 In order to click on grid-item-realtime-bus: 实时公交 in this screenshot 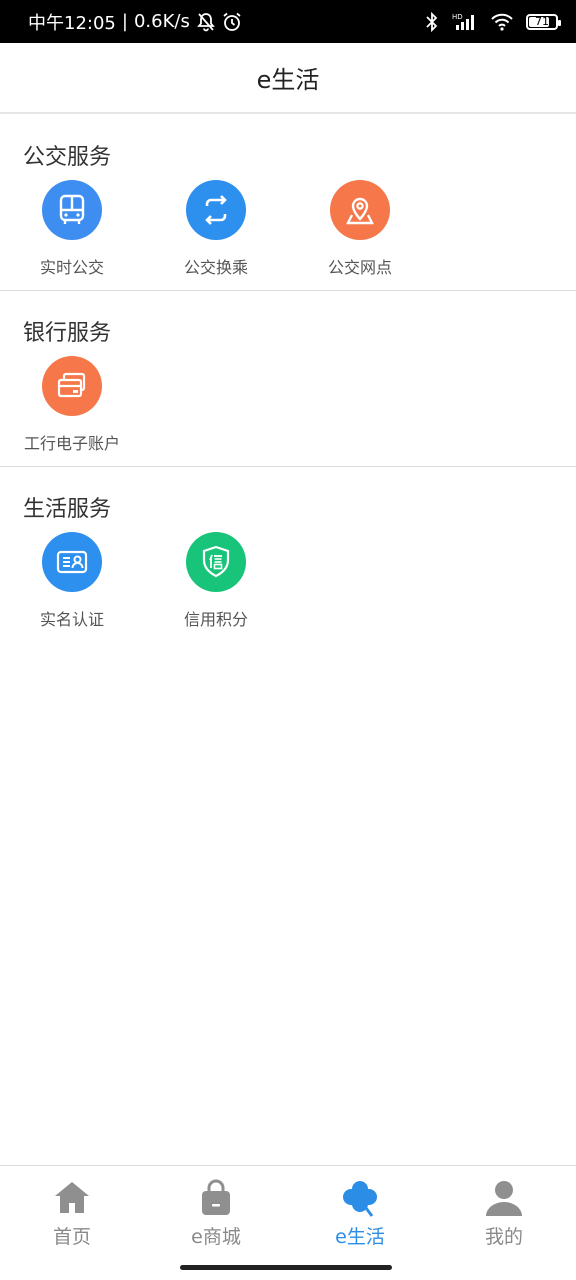, I will do `click(72, 229)`.